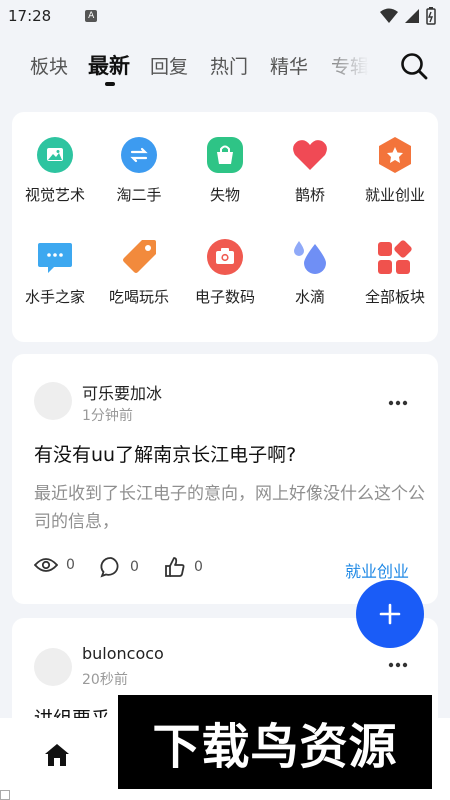  I want to click on tab-sections: 板块, so click(49, 65).